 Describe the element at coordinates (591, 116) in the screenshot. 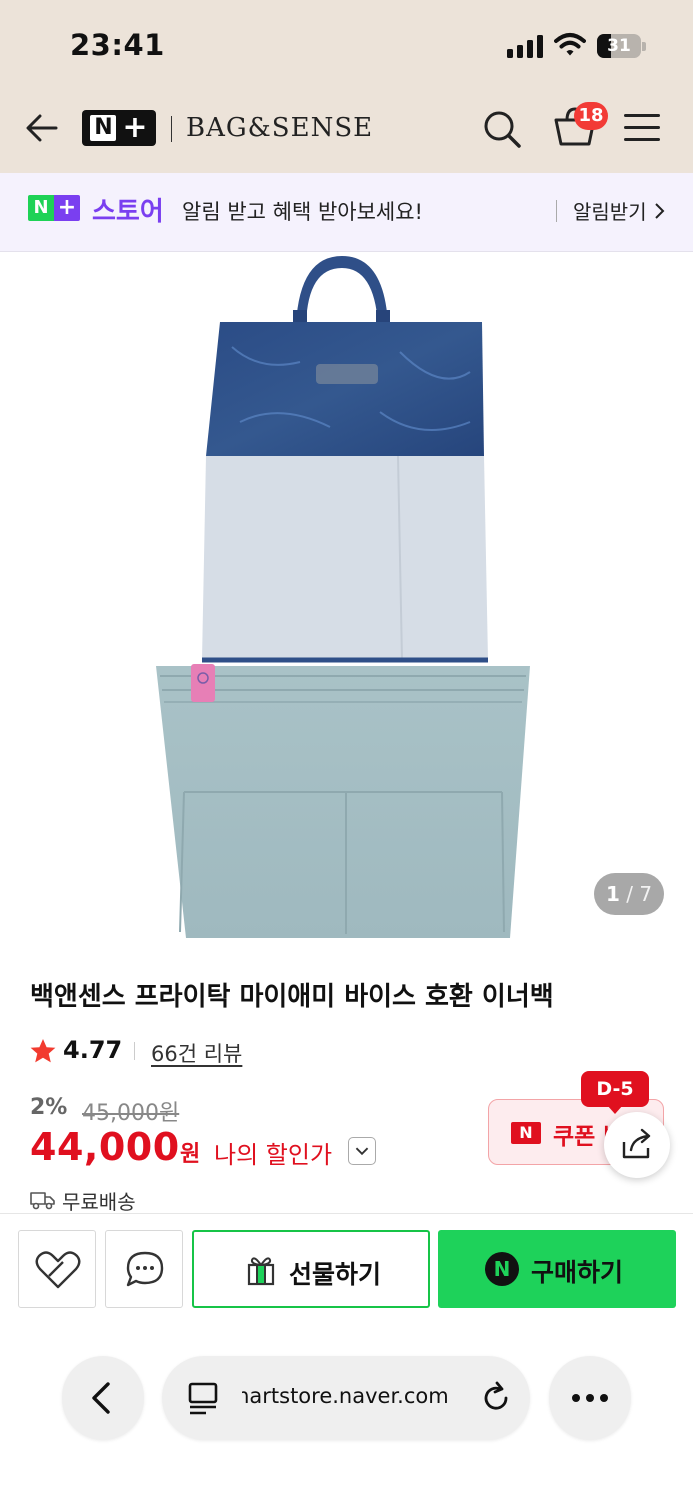

I see `cart-count-badge: 18` at that location.